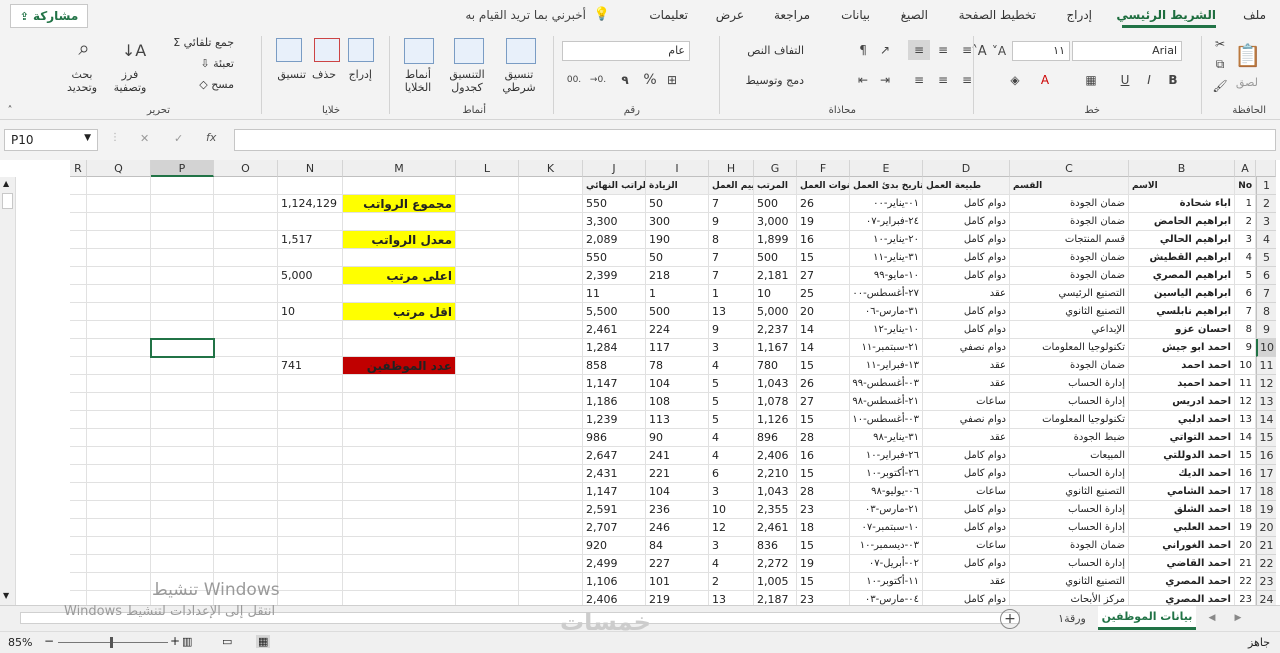 The height and width of the screenshot is (653, 1280). What do you see at coordinates (823, 546) in the screenshot?
I see `data-cell-F21: 15` at bounding box center [823, 546].